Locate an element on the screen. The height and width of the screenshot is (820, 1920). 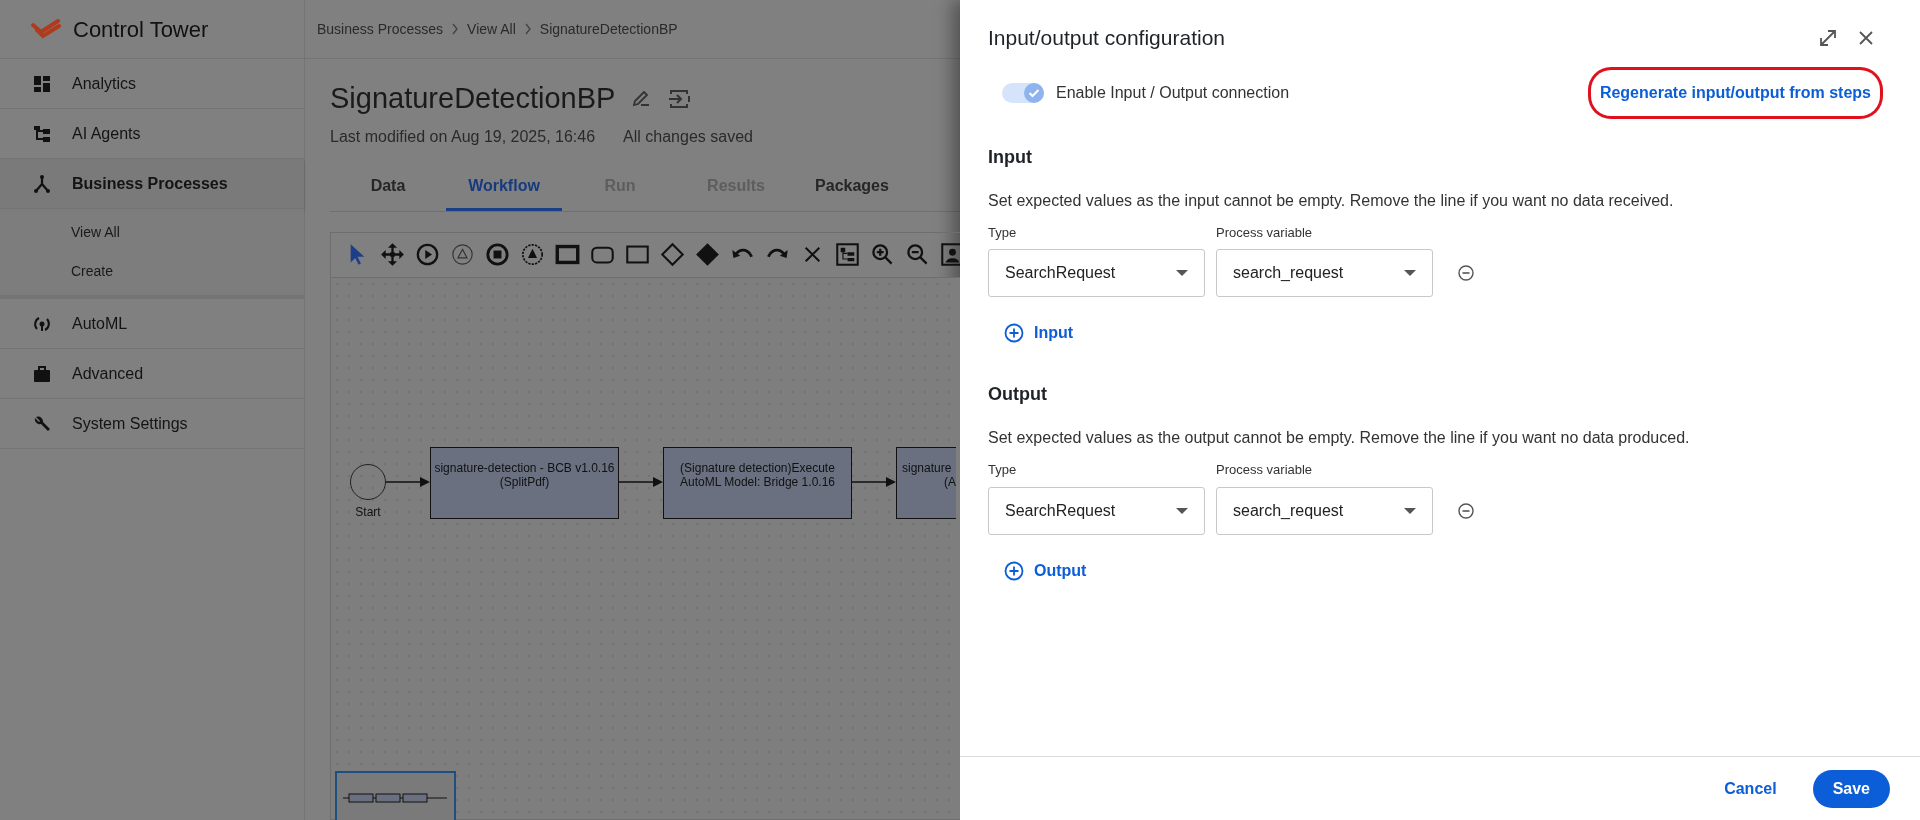
toggle-switch is located at coordinates (1023, 92).